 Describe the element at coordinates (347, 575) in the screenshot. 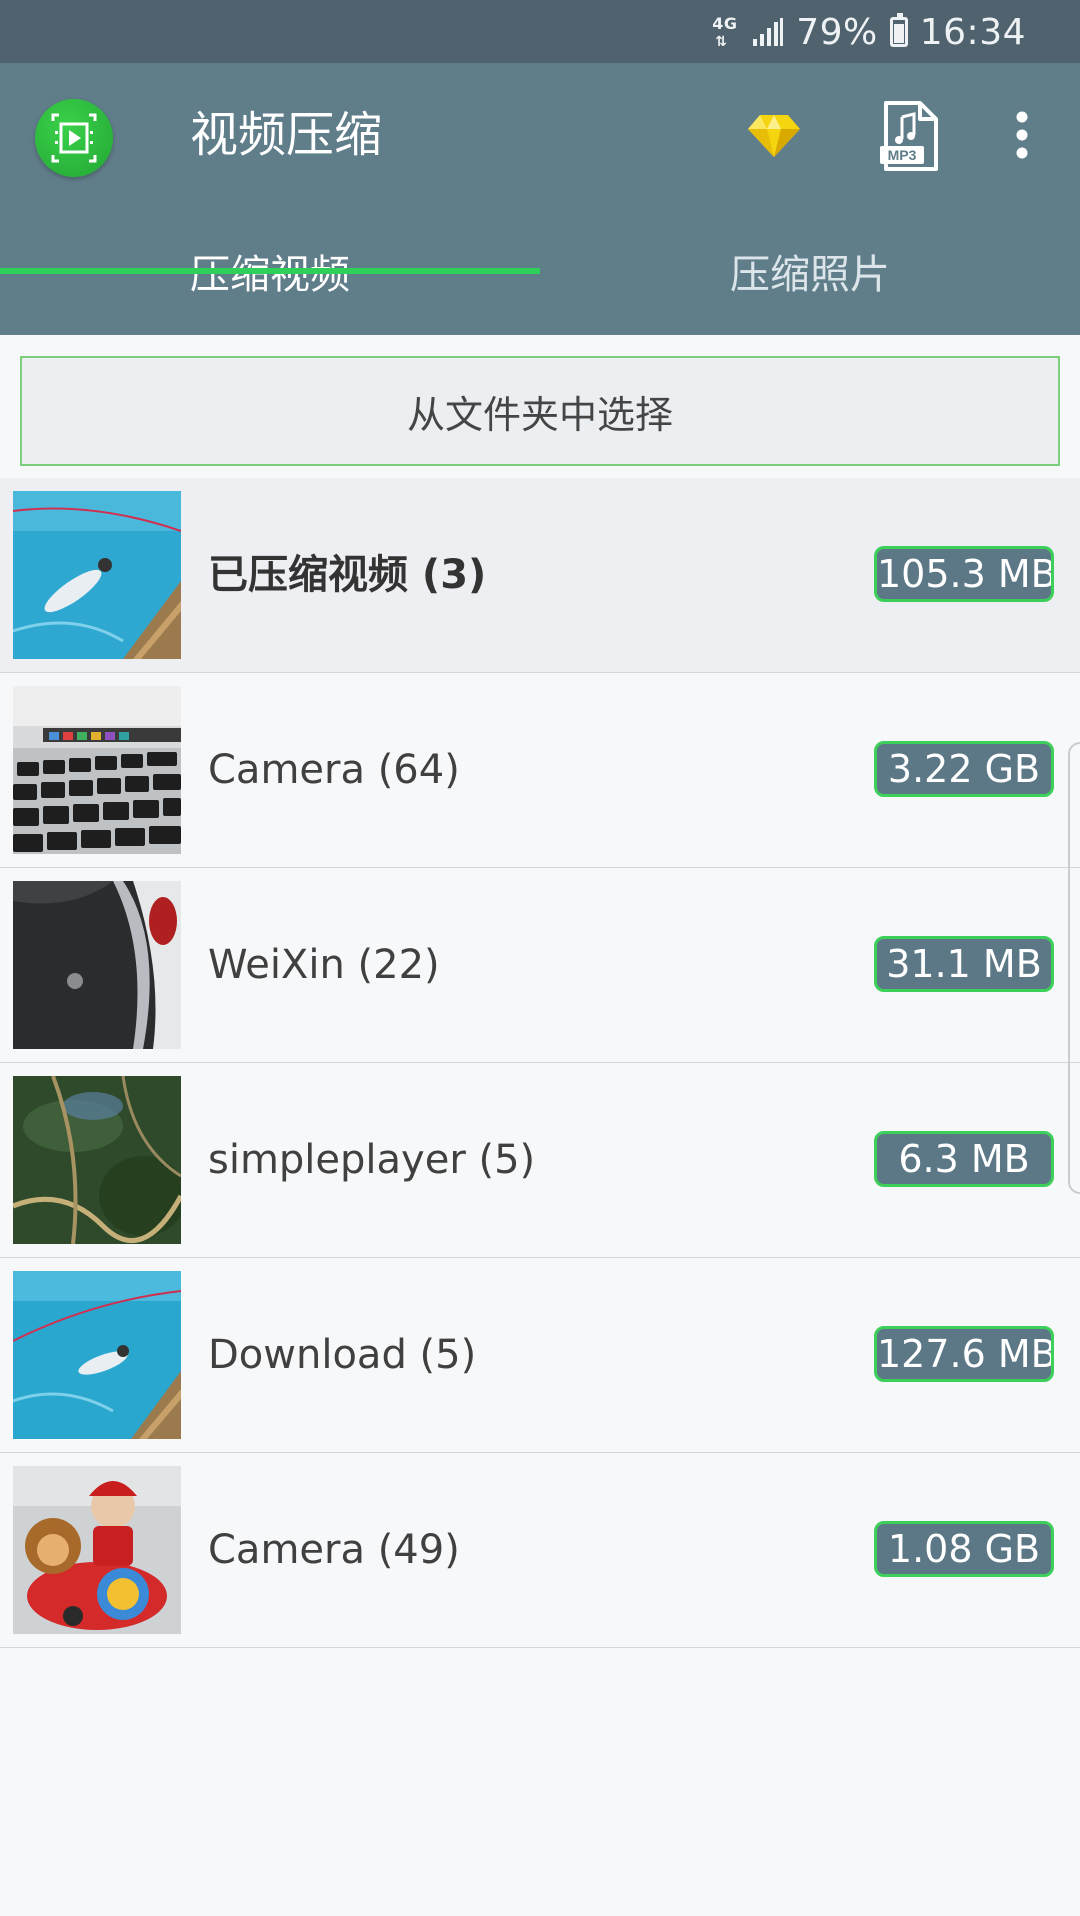

I see `folder-name: 已压缩视频 (3)` at that location.